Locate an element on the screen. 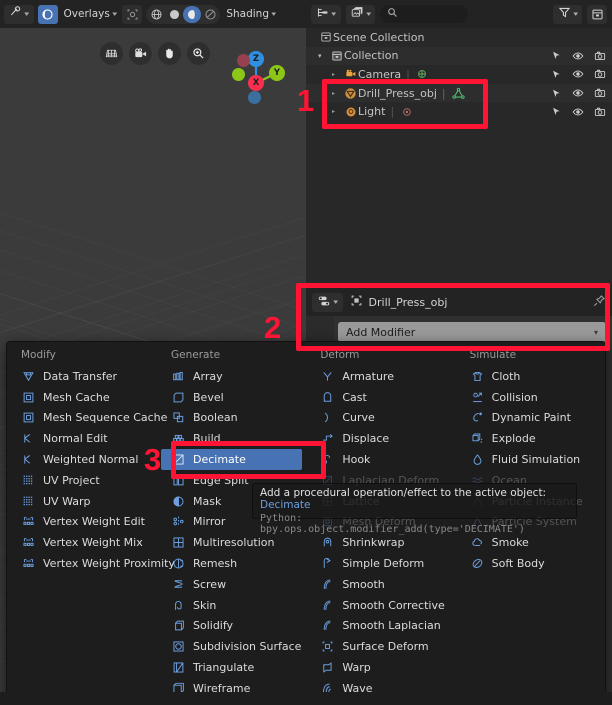 The height and width of the screenshot is (705, 612). menu-item-displace: Displace is located at coordinates (380, 438).